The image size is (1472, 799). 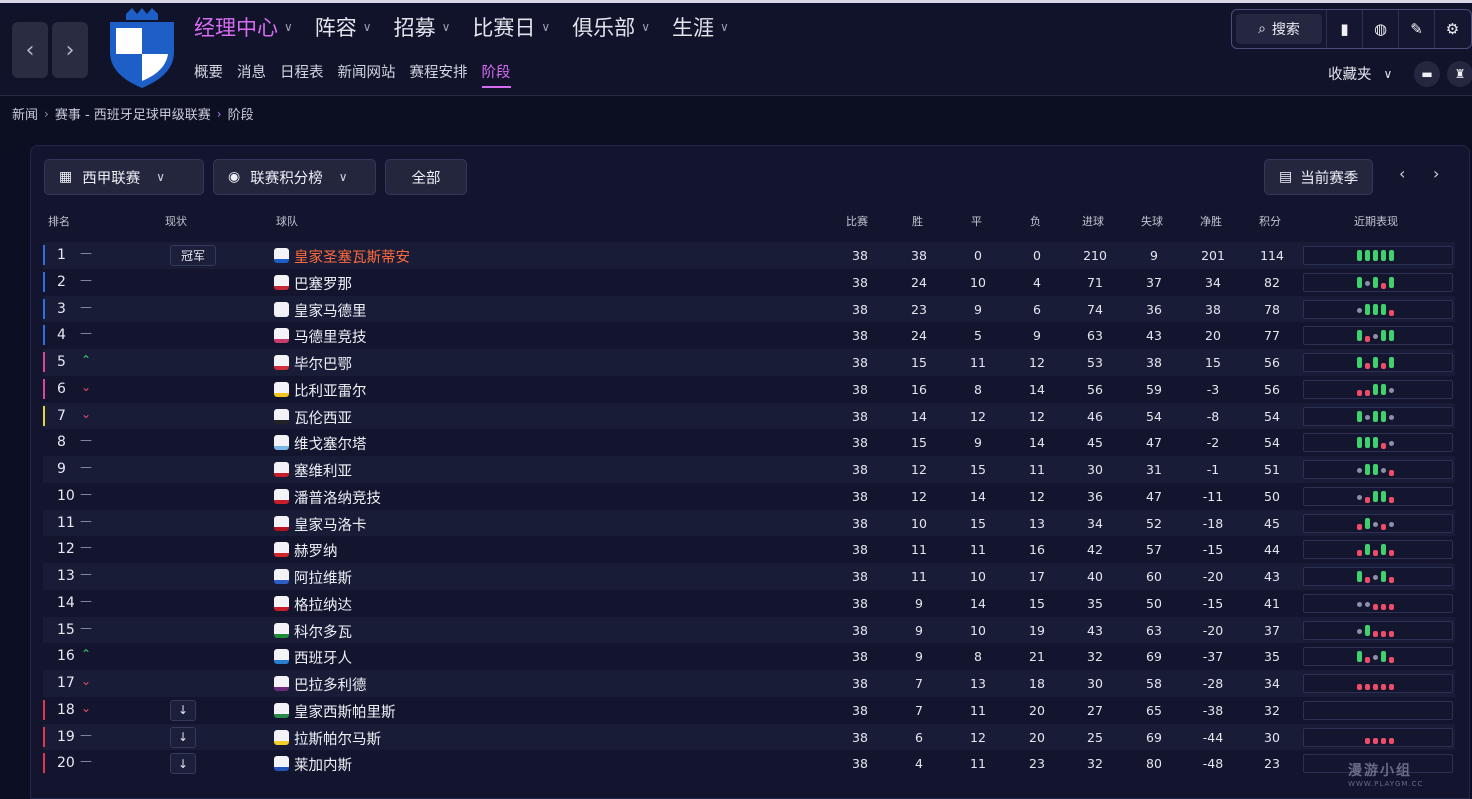 I want to click on goals-for-cell: 34, so click(x=1095, y=523).